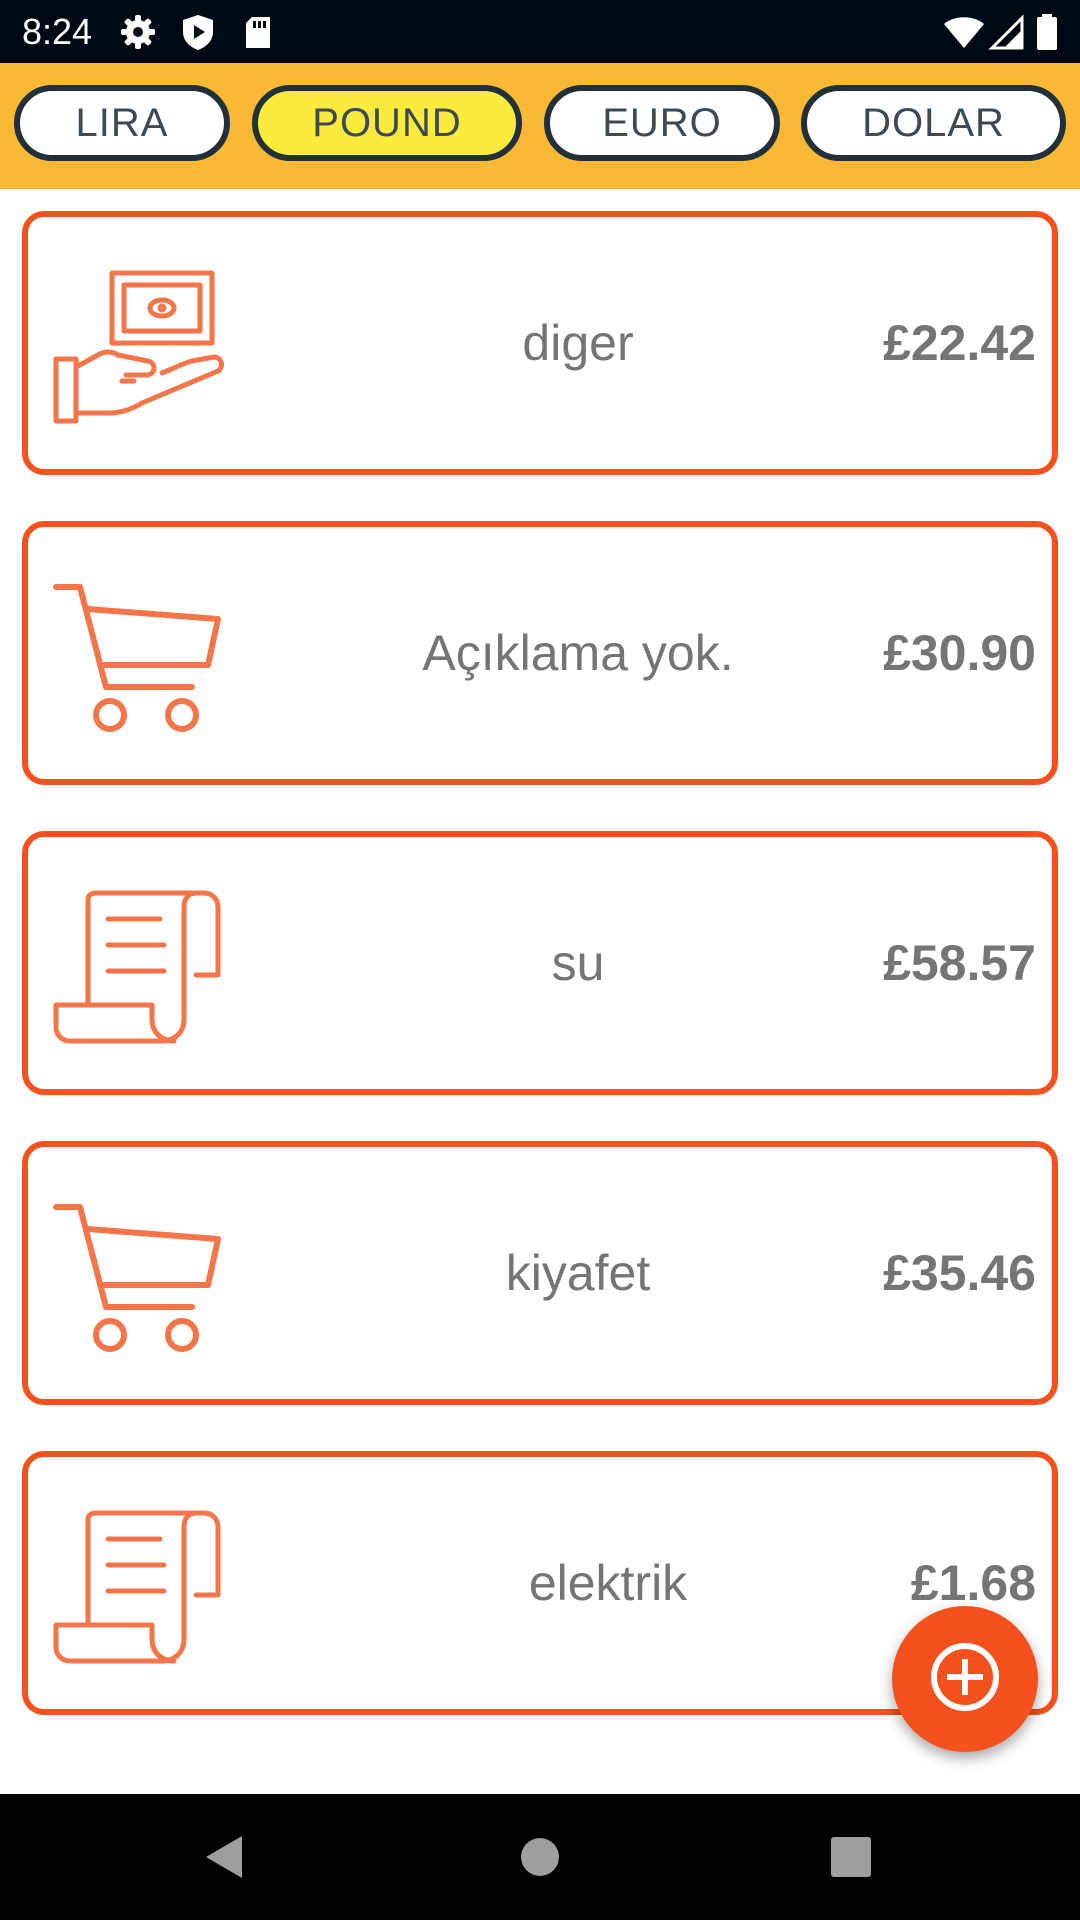  Describe the element at coordinates (959, 1273) in the screenshot. I see `expense-amount: £35.46` at that location.